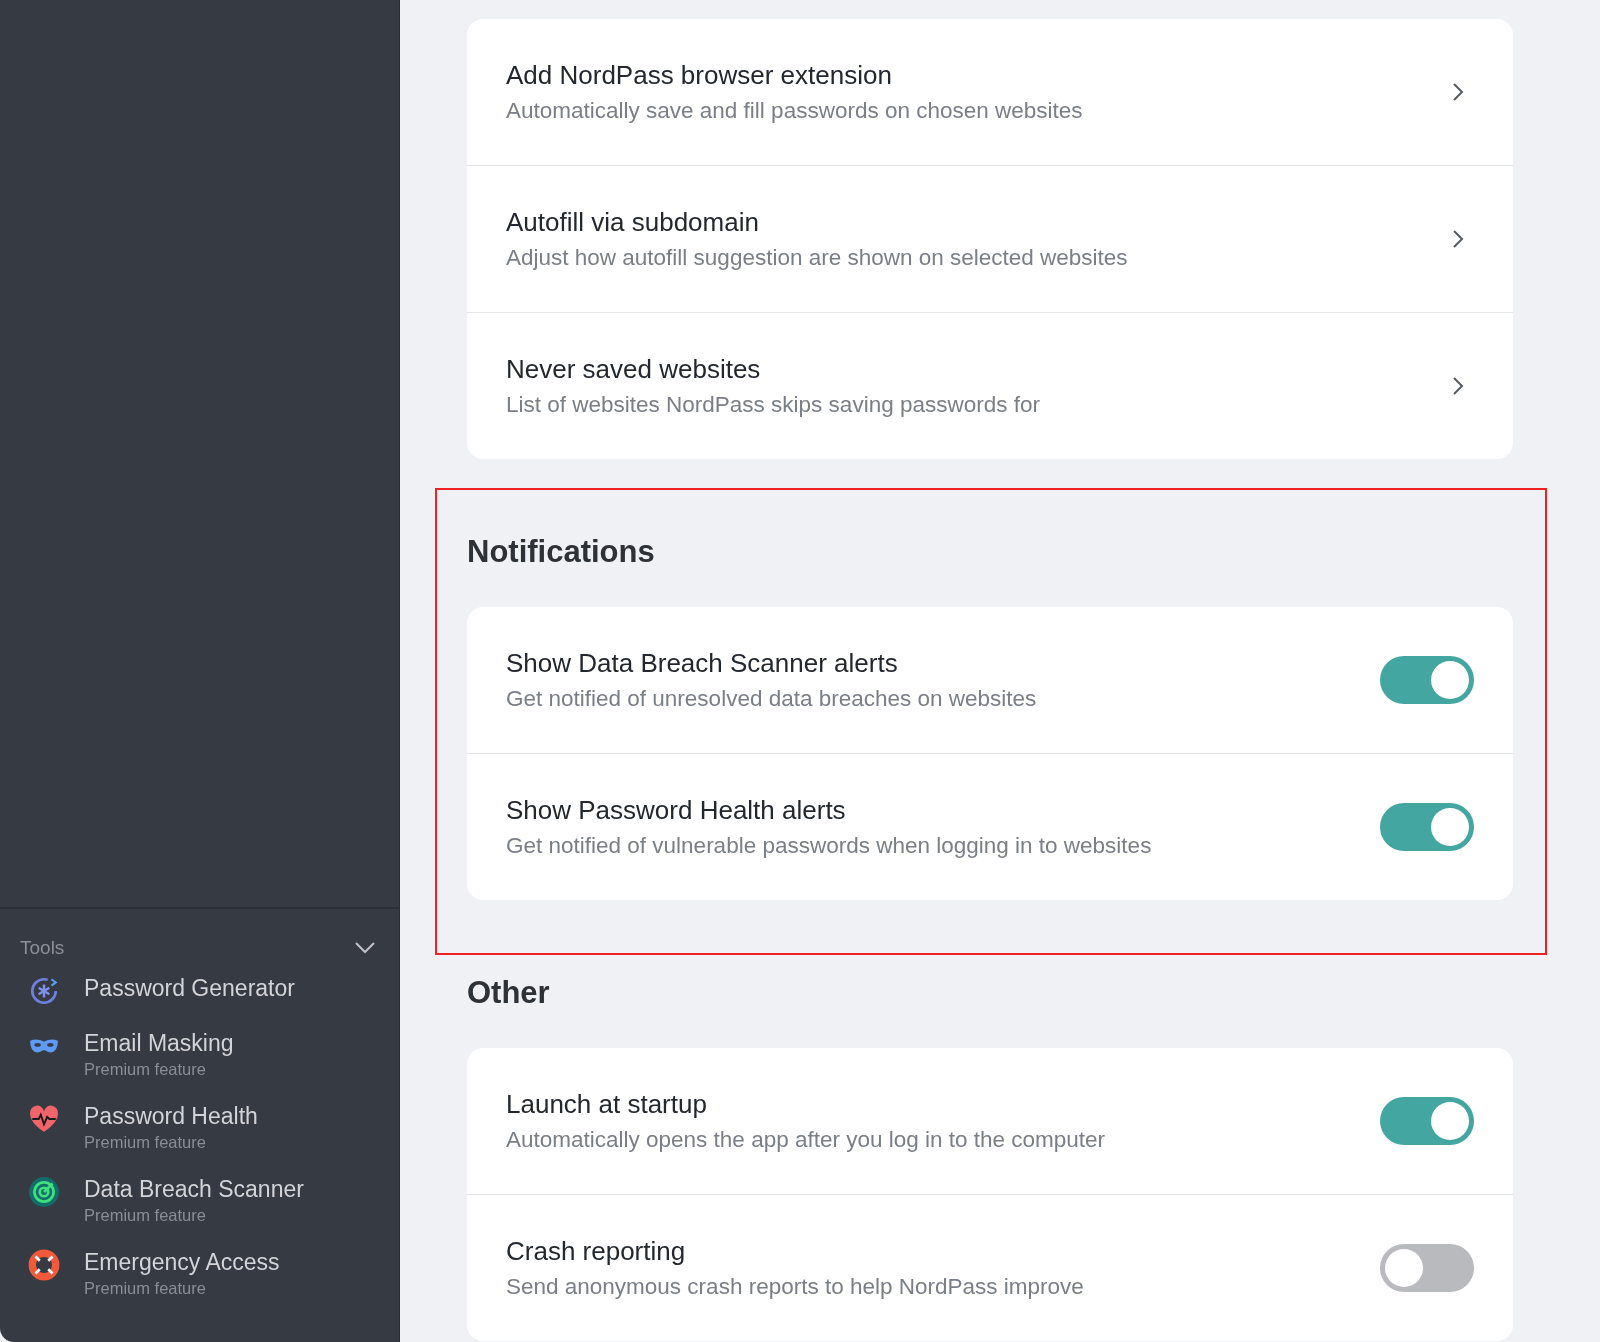  I want to click on setting-title: Never saved websites, so click(634, 368).